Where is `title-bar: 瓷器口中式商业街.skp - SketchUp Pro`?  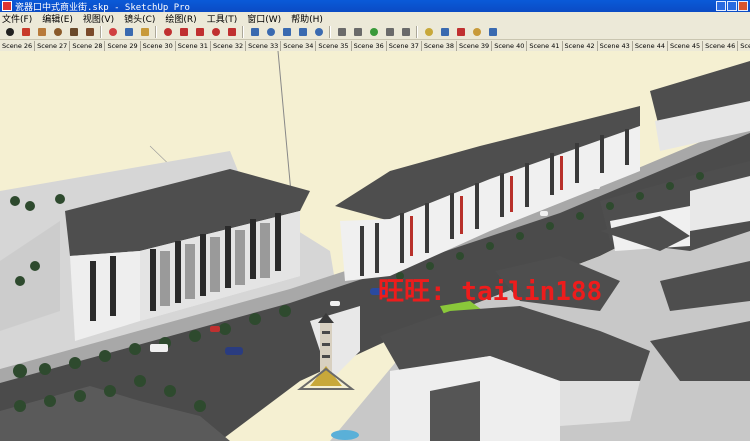 title-bar: 瓷器口中式商业街.skp - SketchUp Pro is located at coordinates (375, 6).